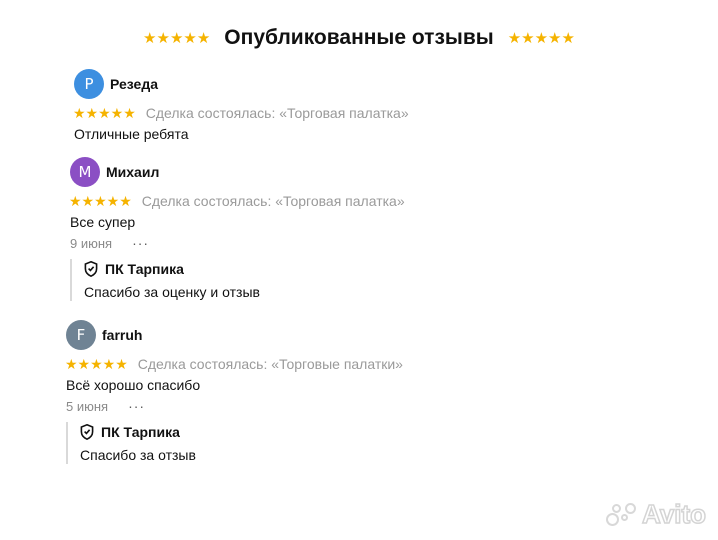 The image size is (718, 540). Describe the element at coordinates (132, 172) in the screenshot. I see `review-author: Михаил` at that location.